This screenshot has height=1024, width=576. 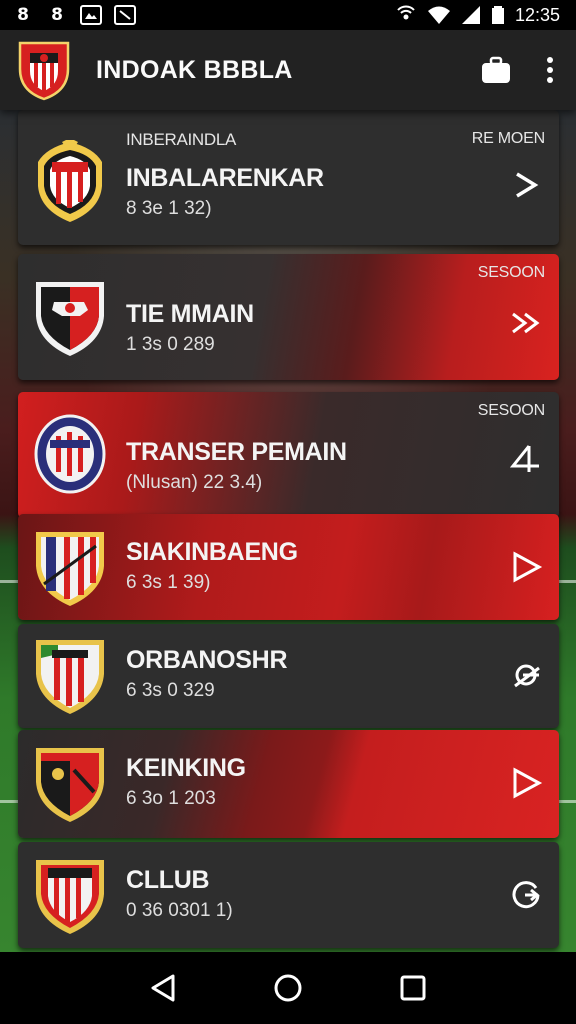 I want to click on notification-icon-photo, so click(x=125, y=15).